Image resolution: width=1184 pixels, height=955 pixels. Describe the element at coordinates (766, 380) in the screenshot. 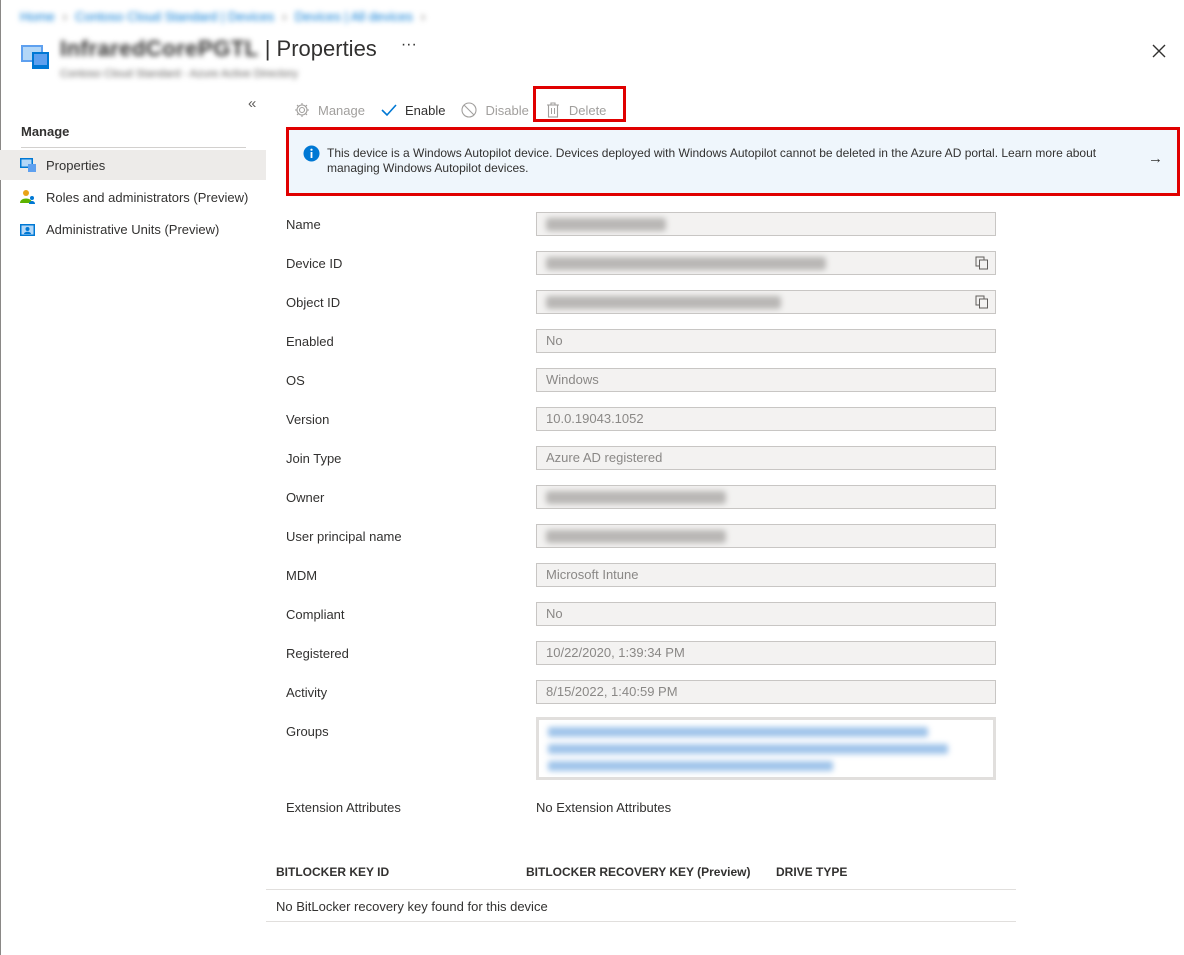

I see `os-field: Windows` at that location.